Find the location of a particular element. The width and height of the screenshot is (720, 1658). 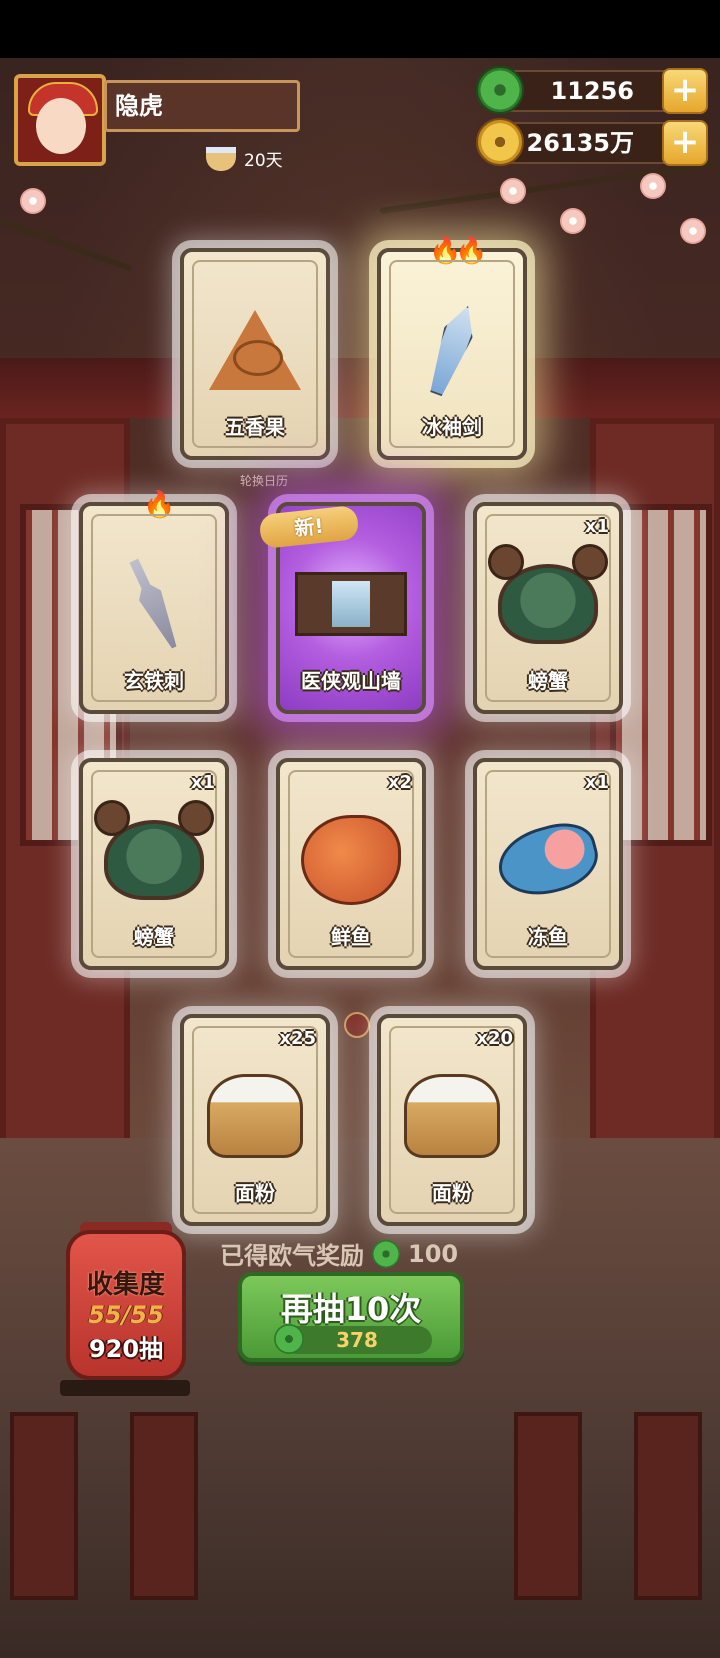

card-label: 五香果 is located at coordinates (255, 427).